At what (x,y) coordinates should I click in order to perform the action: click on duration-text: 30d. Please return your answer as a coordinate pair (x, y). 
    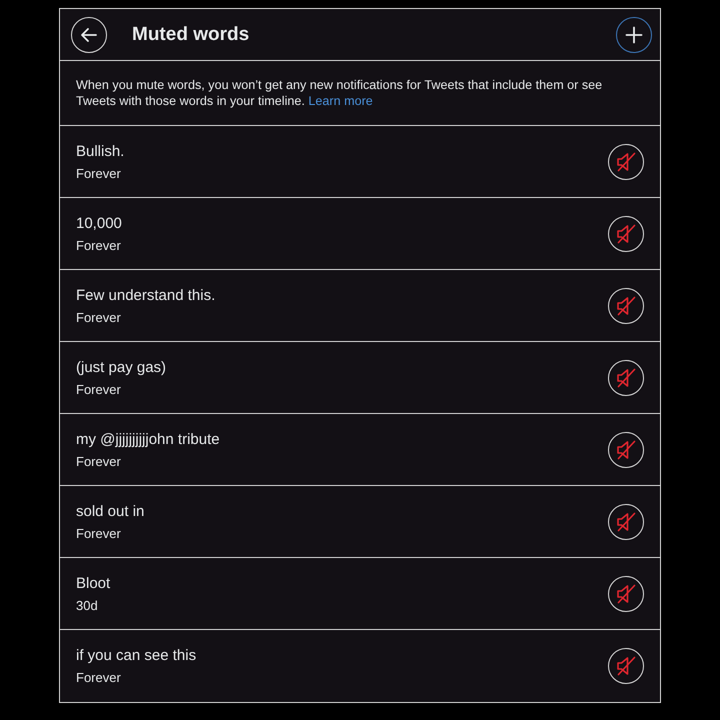
    Looking at the image, I should click on (87, 606).